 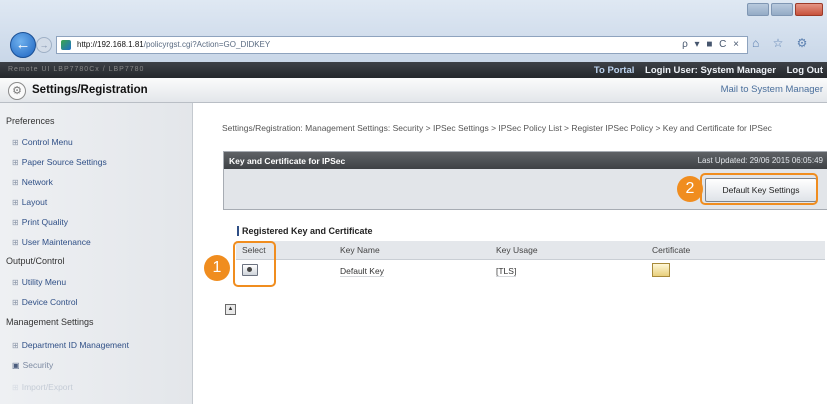 I want to click on site-favicon-icon, so click(x=66, y=45).